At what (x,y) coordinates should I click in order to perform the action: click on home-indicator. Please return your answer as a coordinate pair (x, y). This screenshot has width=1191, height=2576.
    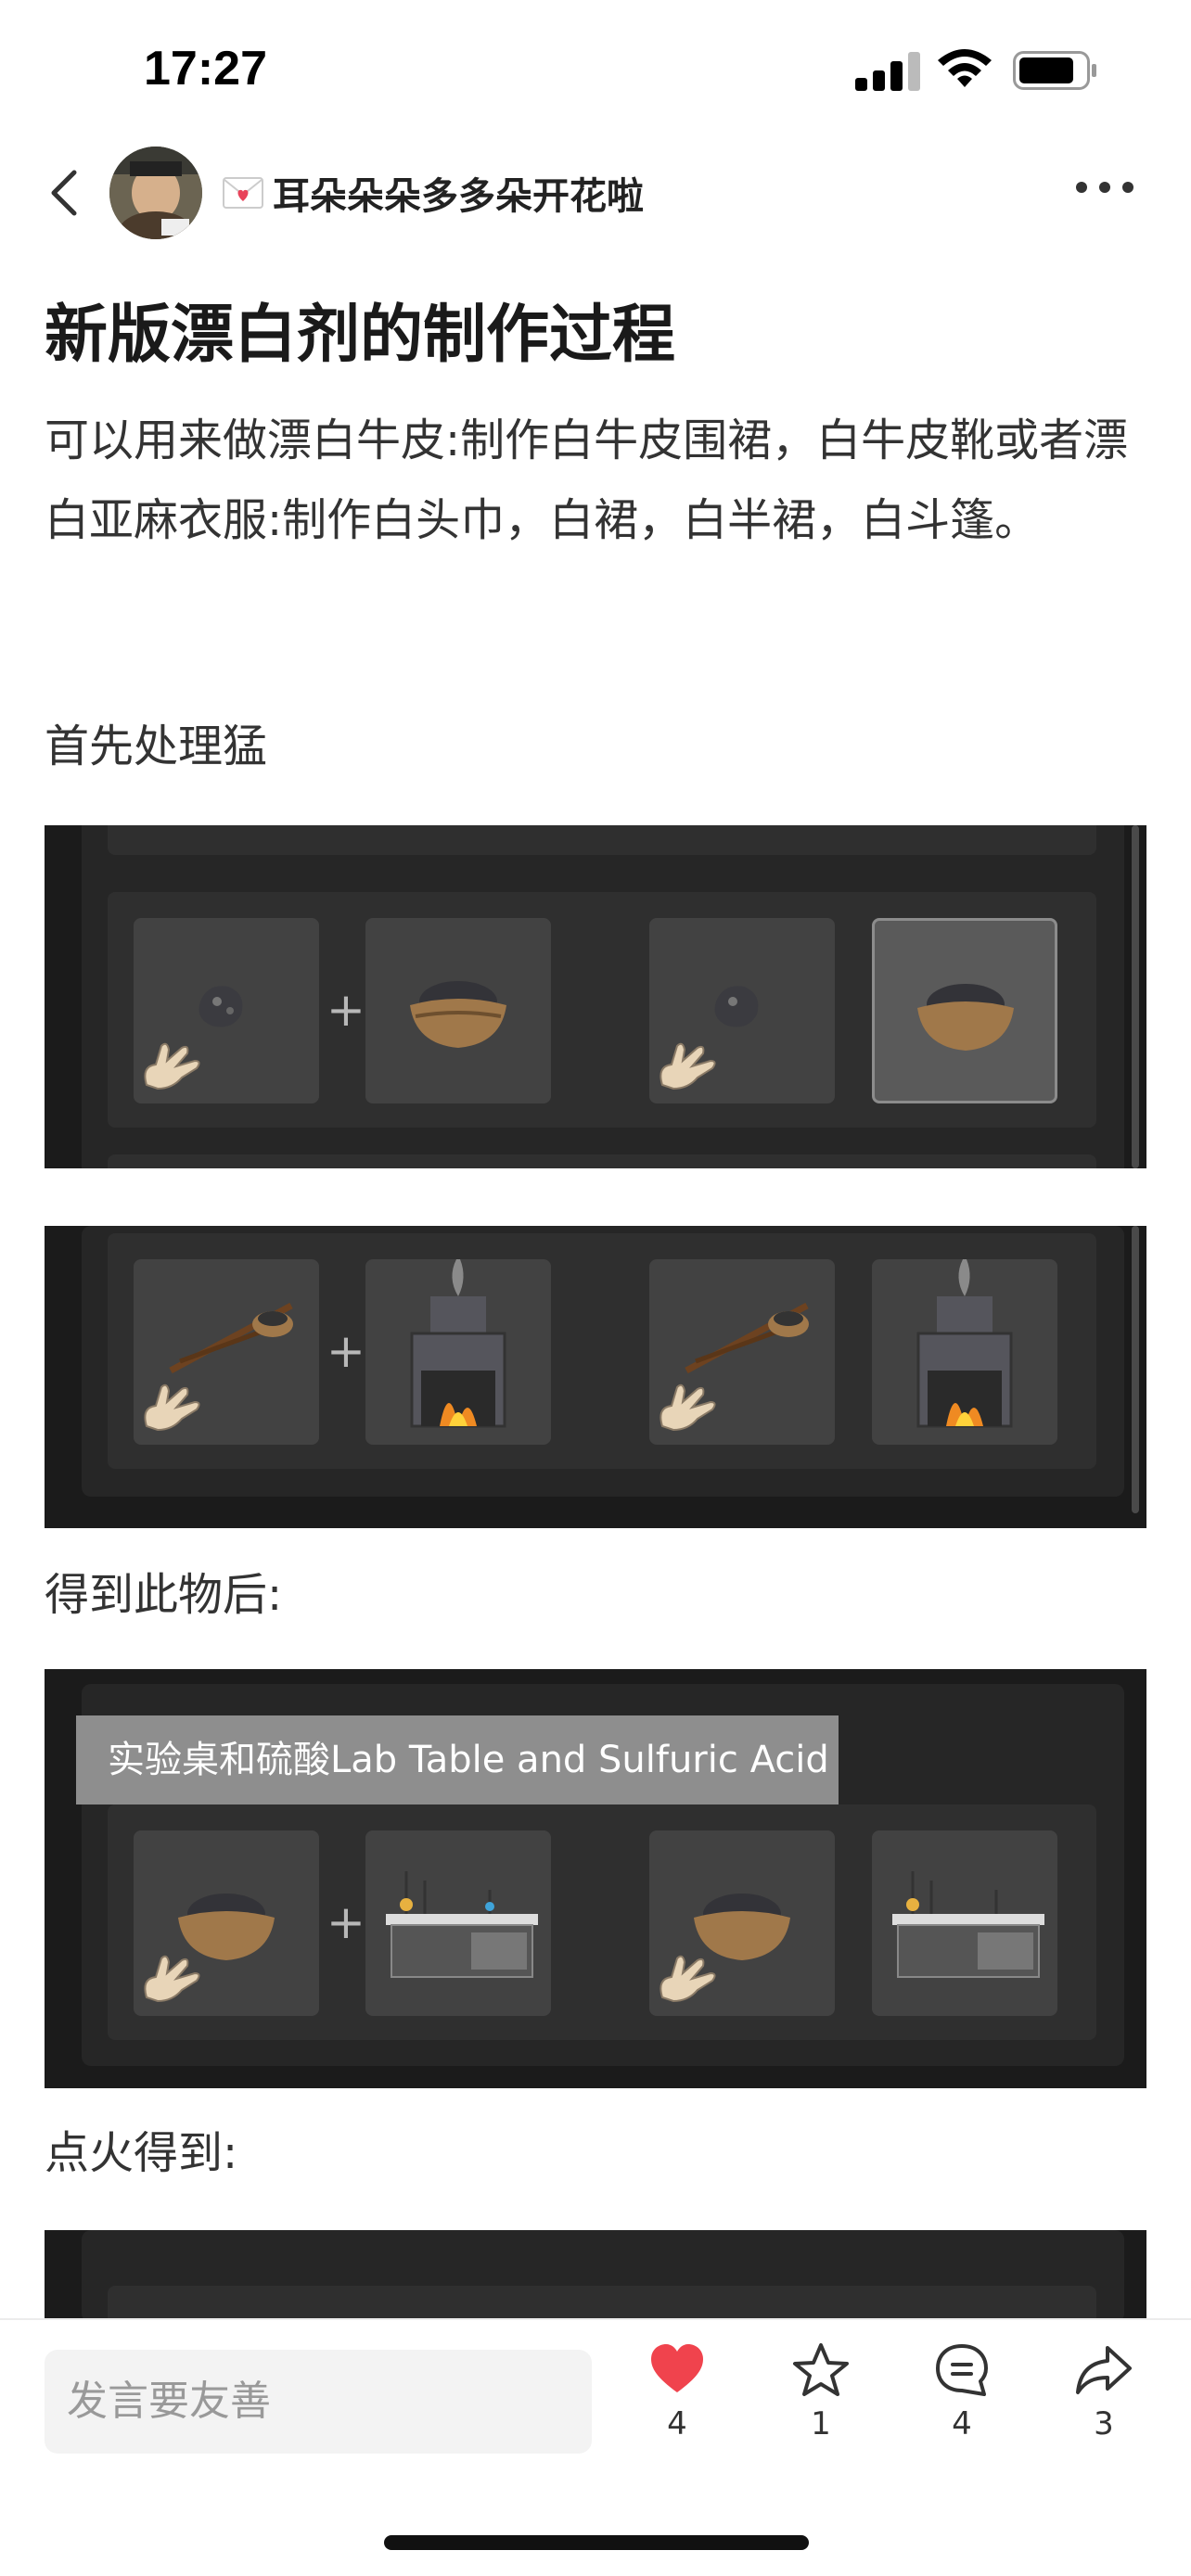
    Looking at the image, I should click on (597, 2542).